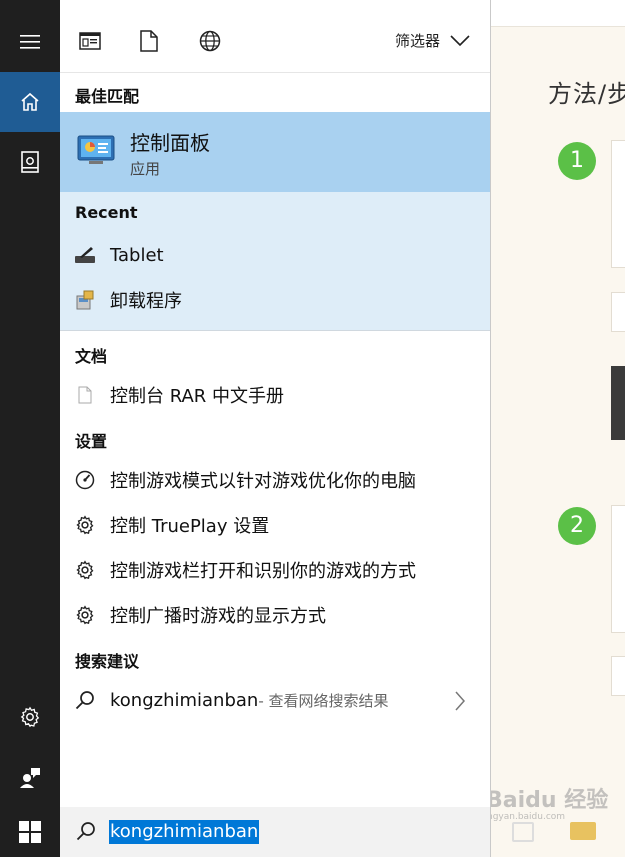 This screenshot has width=625, height=857. I want to click on search-box: kongzhimianban, so click(275, 832).